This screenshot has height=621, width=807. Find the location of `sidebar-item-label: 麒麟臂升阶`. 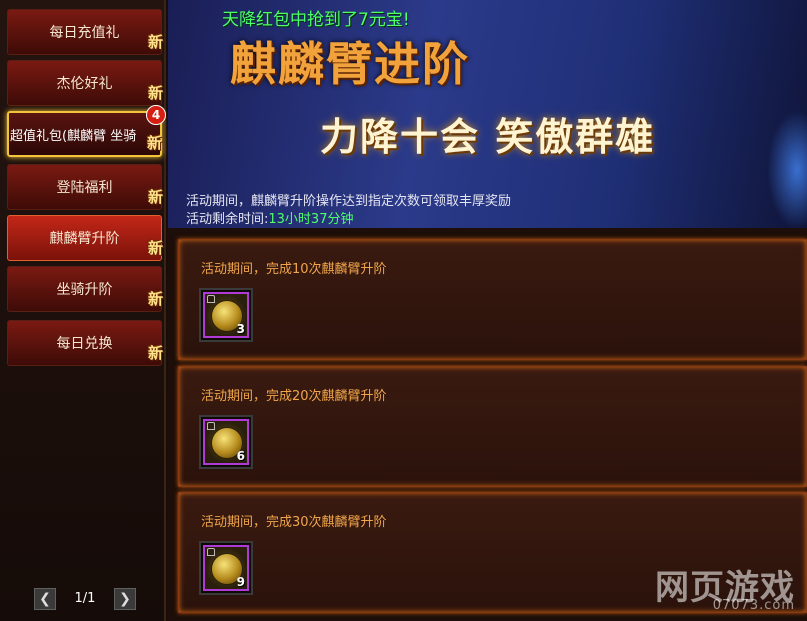

sidebar-item-label: 麒麟臂升阶 is located at coordinates (84, 239).